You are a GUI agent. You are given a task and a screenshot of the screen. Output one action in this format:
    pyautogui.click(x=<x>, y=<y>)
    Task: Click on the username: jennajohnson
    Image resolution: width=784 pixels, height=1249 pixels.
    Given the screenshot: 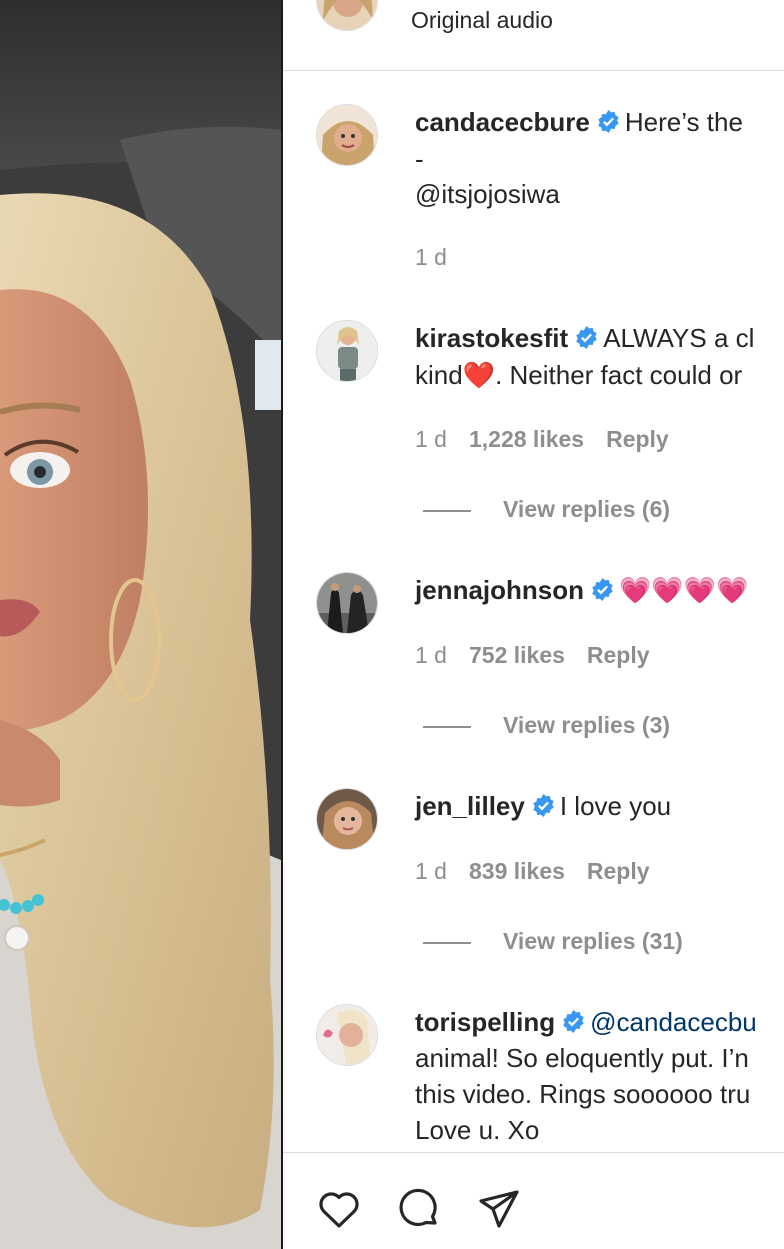 What is the action you would take?
    pyautogui.click(x=499, y=590)
    